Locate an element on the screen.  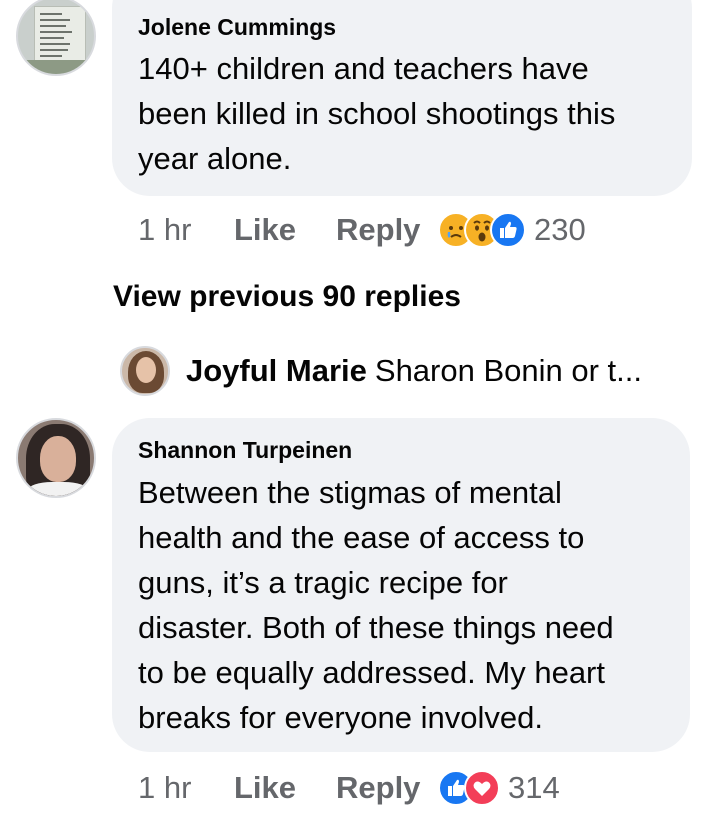
reaction-summary: 314 is located at coordinates (499, 788).